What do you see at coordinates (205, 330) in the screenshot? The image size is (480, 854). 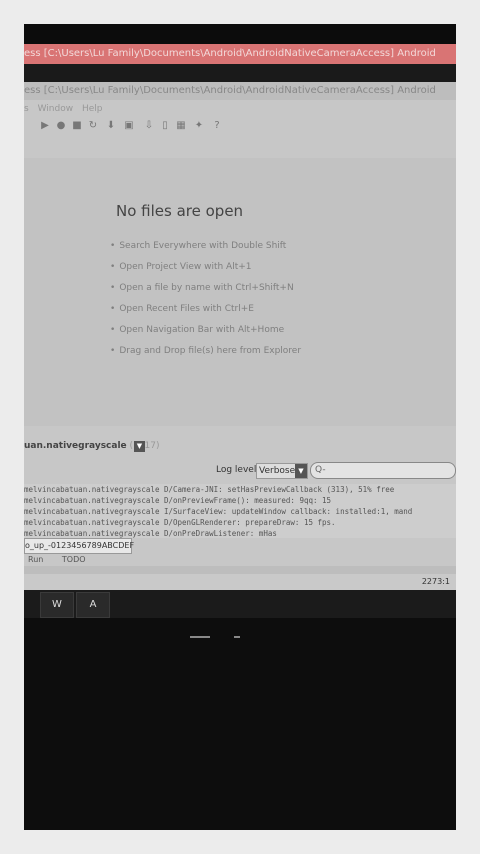 I see `tip-item: Open Navigation Bar with Alt+Home` at bounding box center [205, 330].